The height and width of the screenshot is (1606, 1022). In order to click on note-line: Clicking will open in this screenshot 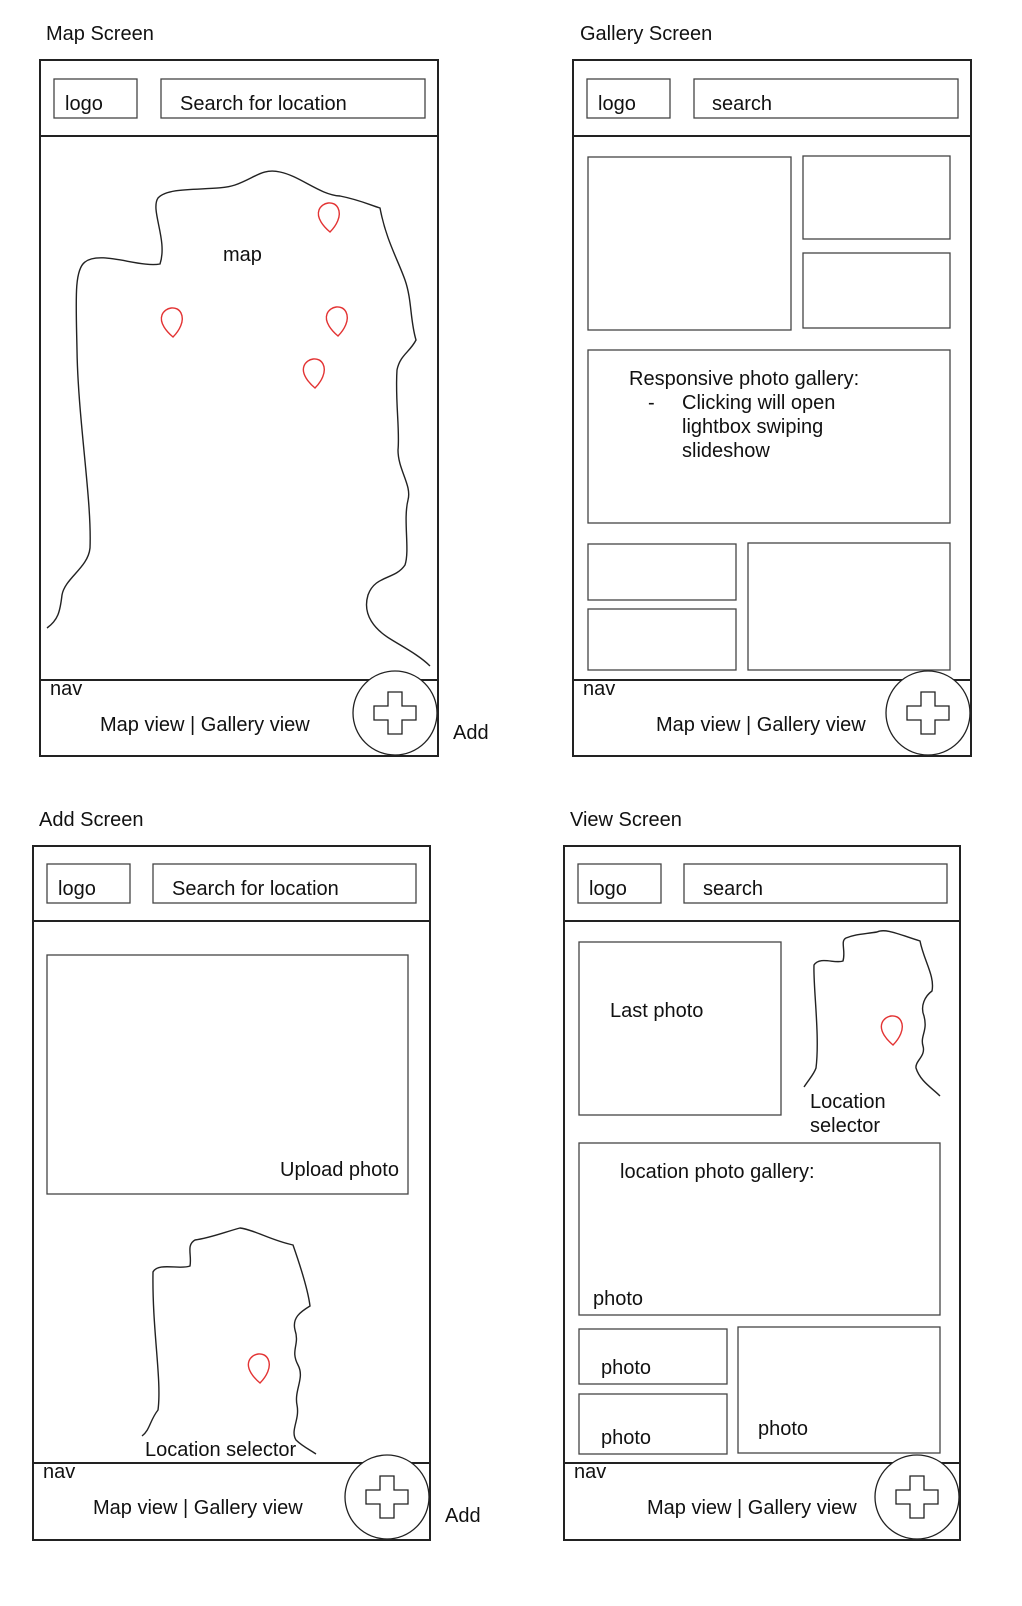, I will do `click(758, 403)`.